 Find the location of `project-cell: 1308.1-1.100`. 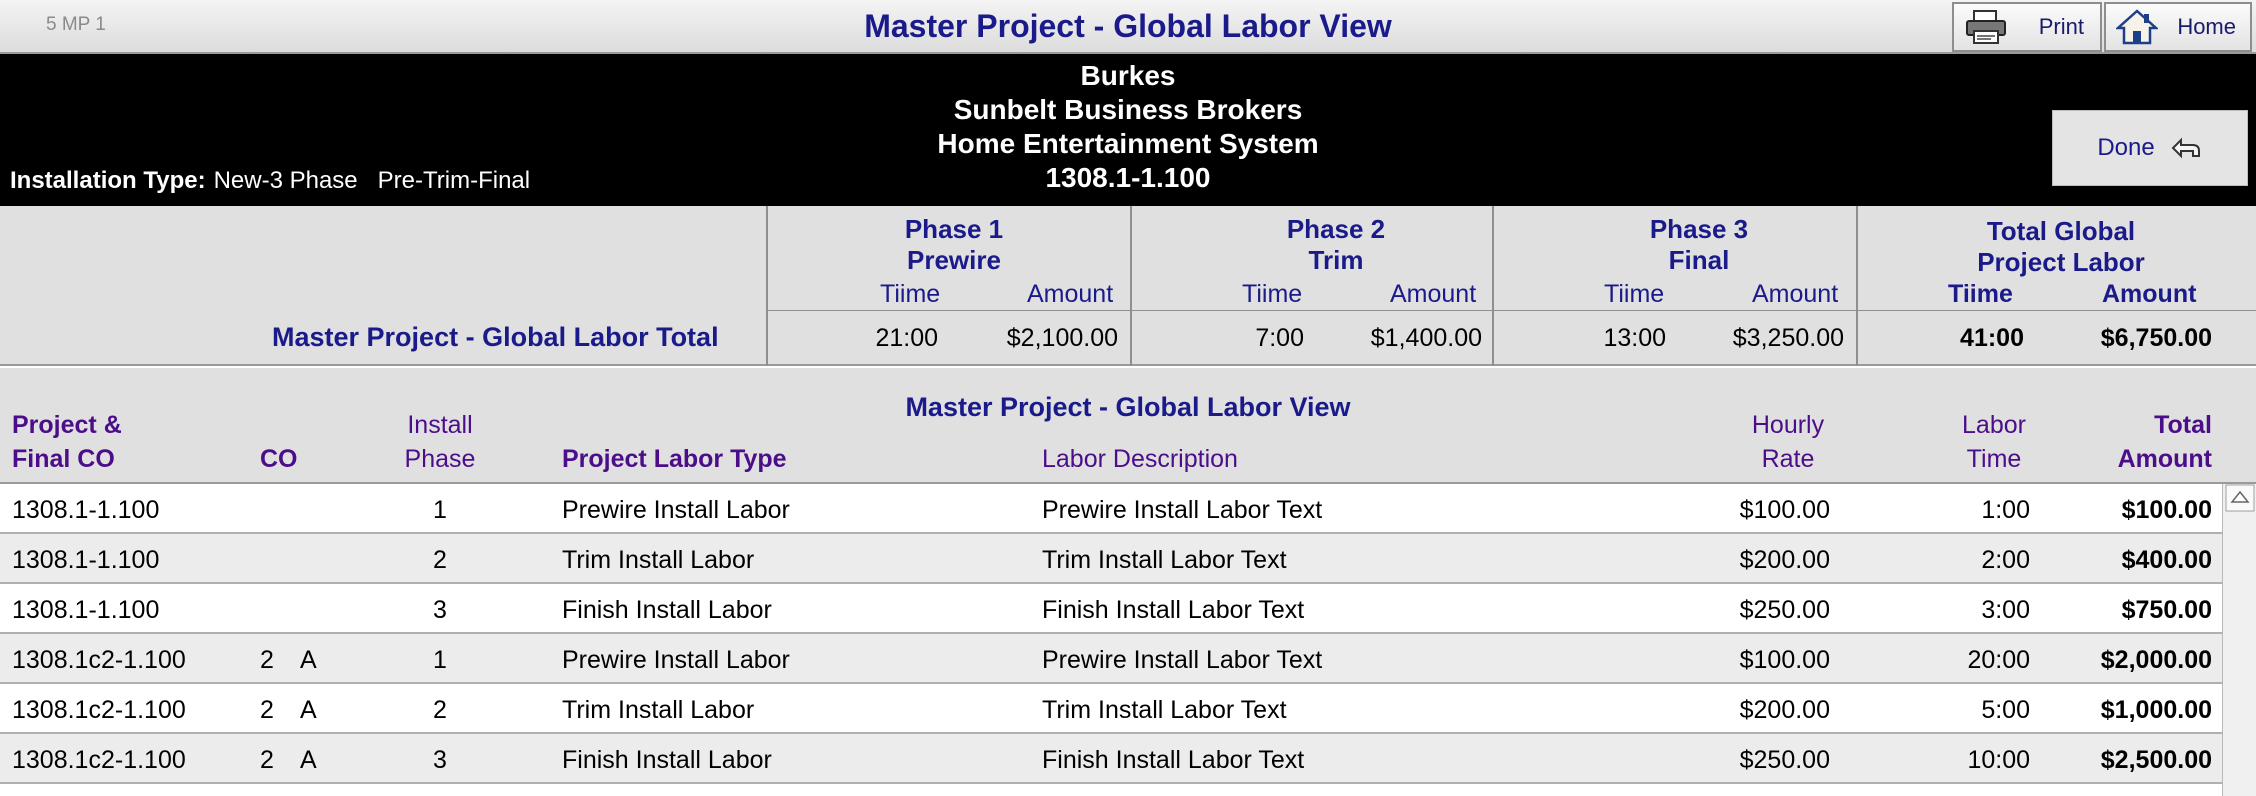

project-cell: 1308.1-1.100 is located at coordinates (86, 510).